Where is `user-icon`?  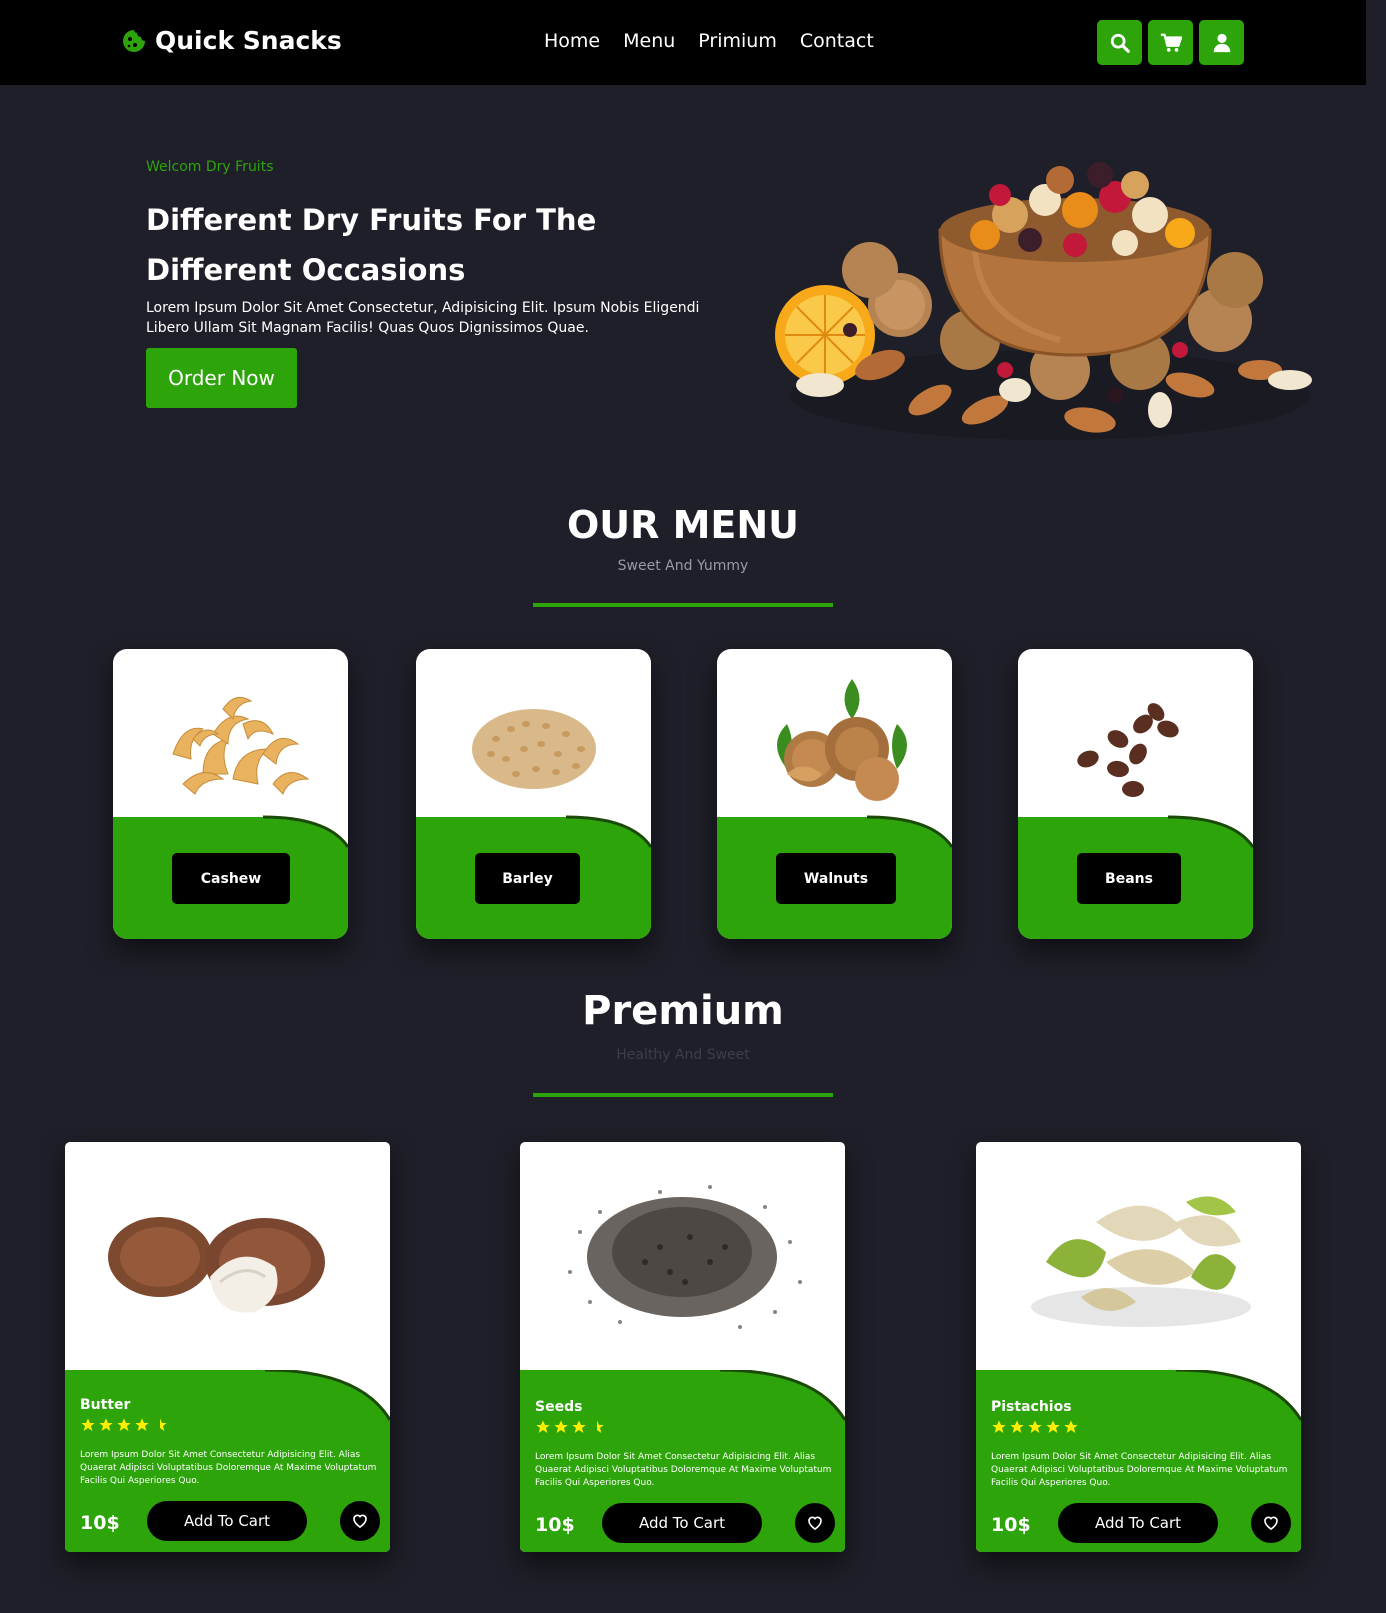 user-icon is located at coordinates (1221, 42).